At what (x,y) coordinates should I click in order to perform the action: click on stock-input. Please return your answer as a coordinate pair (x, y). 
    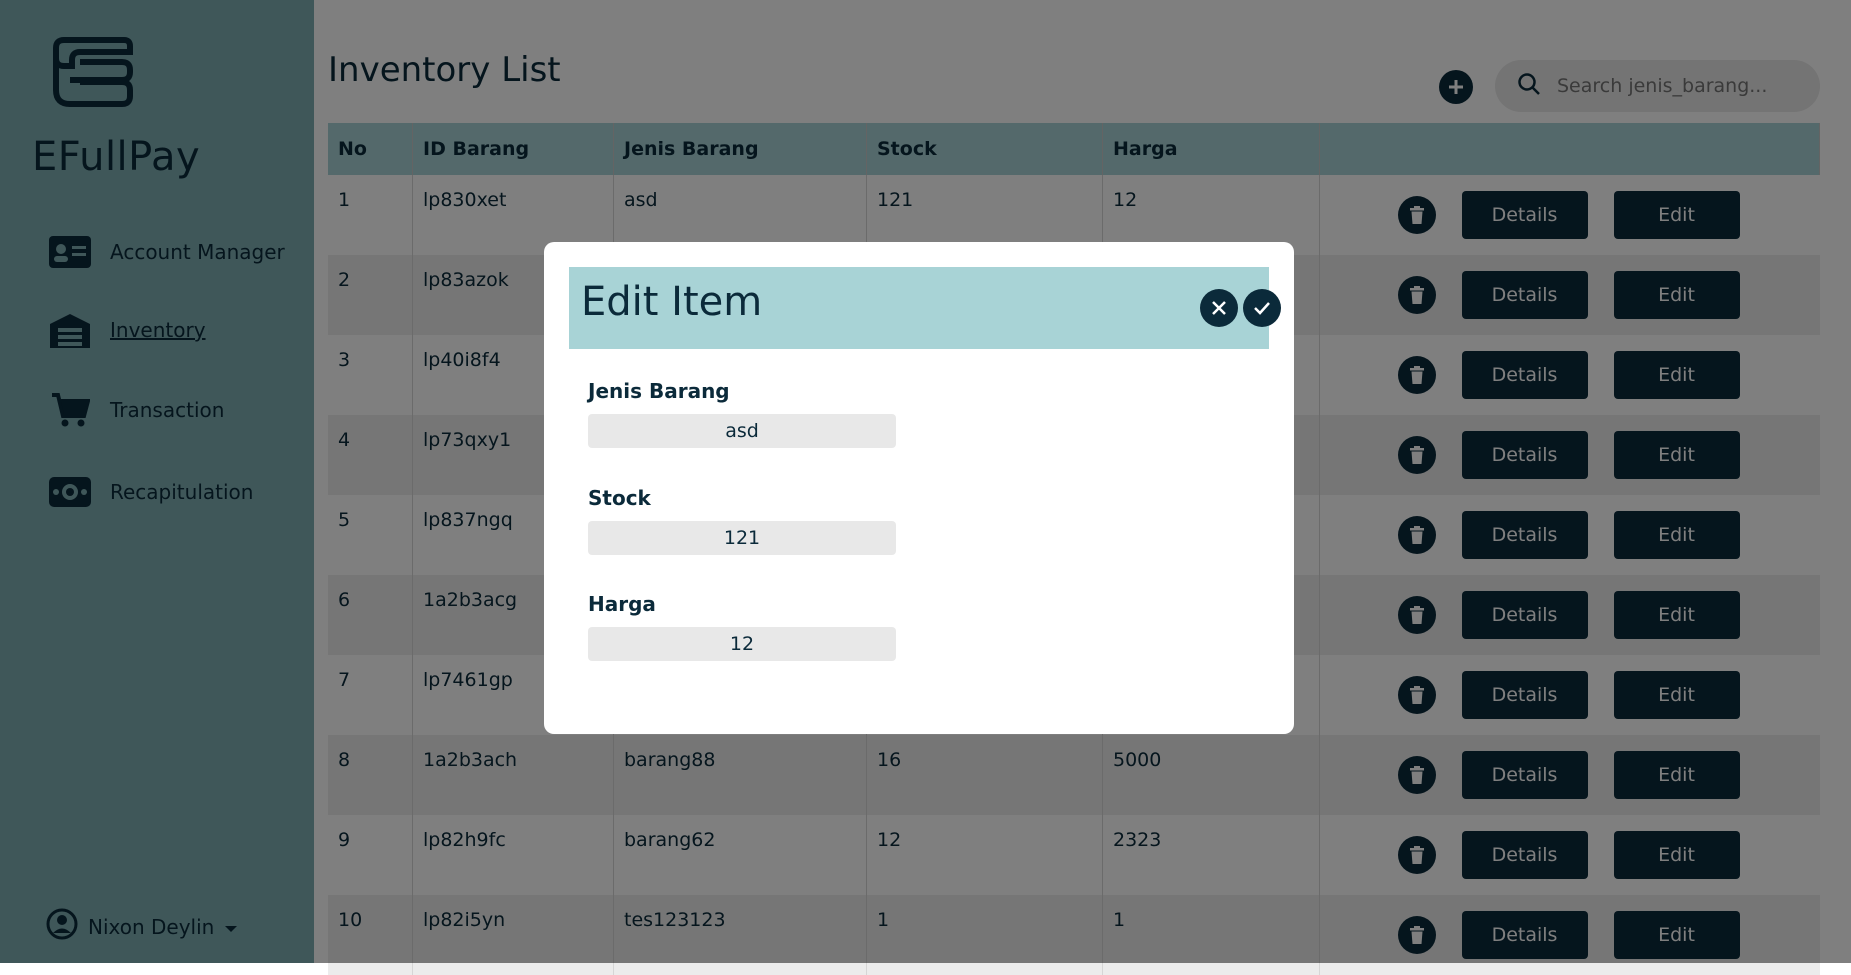
    Looking at the image, I should click on (742, 538).